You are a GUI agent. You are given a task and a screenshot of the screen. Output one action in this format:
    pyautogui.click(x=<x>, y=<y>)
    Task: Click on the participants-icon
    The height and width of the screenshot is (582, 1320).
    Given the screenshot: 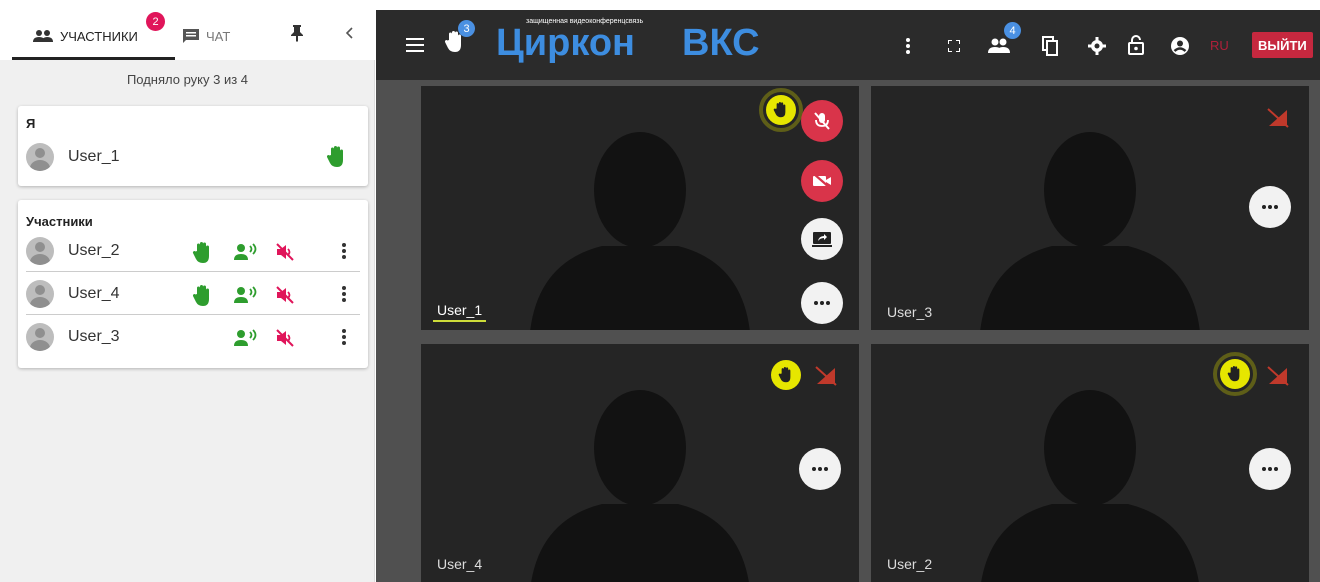 What is the action you would take?
    pyautogui.click(x=999, y=46)
    